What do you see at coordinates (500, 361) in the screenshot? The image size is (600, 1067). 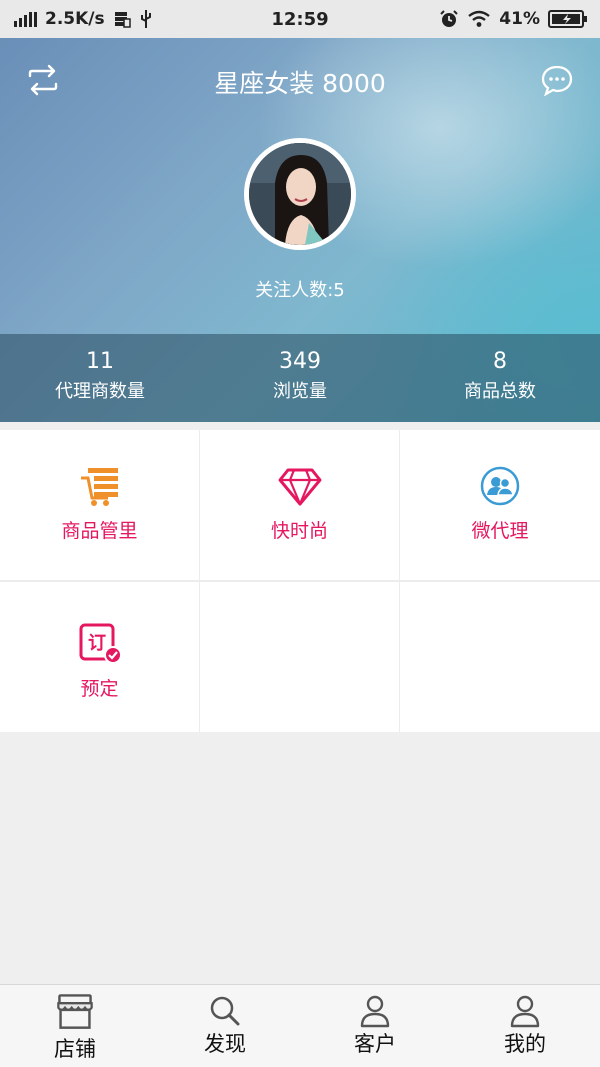 I see `stat-value: 8` at bounding box center [500, 361].